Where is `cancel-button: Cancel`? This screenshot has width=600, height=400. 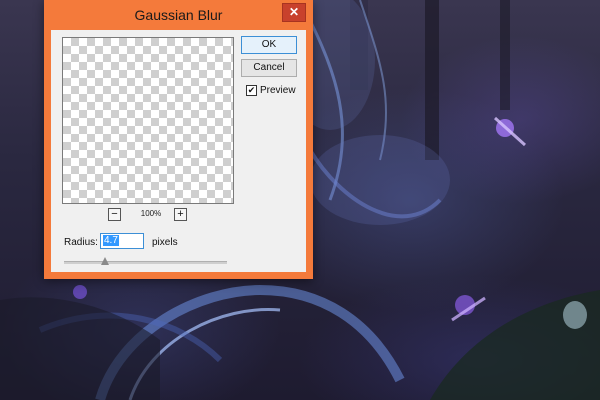 cancel-button: Cancel is located at coordinates (269, 68).